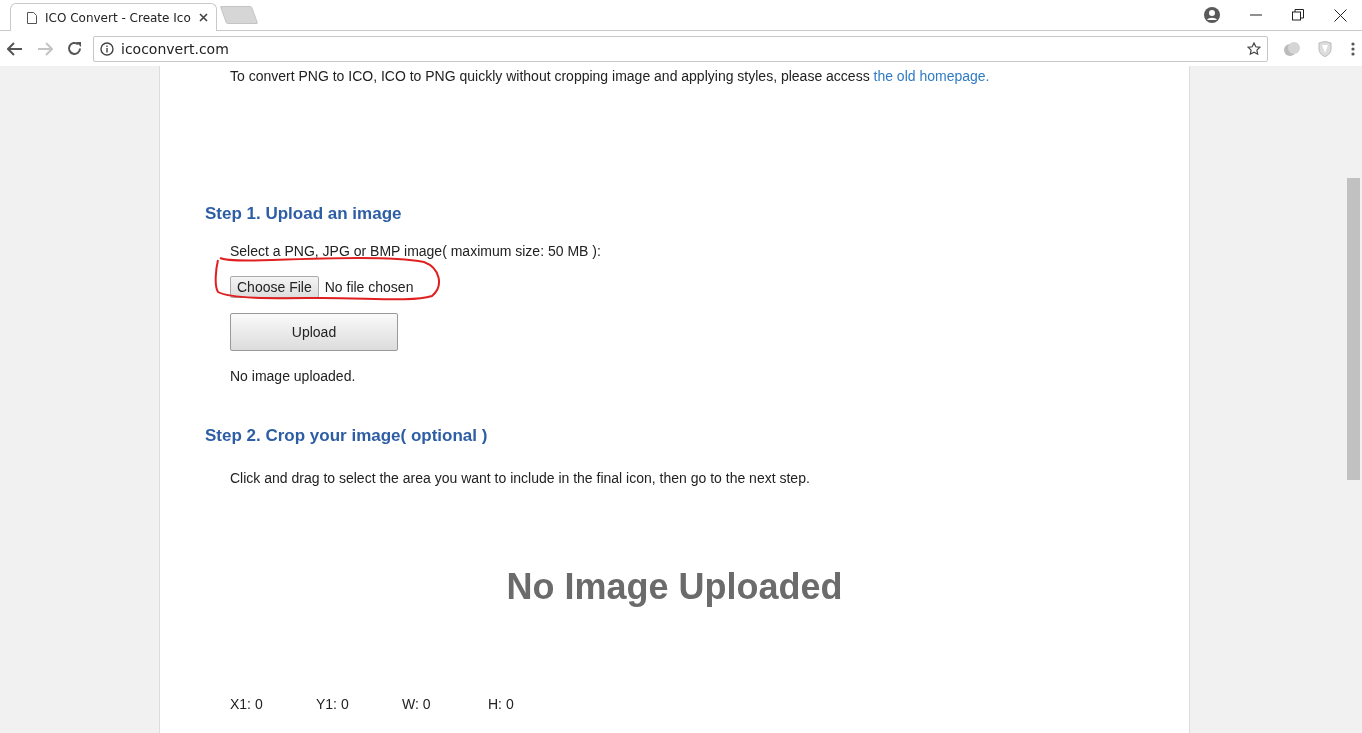 The width and height of the screenshot is (1362, 733). I want to click on reload-icon, so click(74, 48).